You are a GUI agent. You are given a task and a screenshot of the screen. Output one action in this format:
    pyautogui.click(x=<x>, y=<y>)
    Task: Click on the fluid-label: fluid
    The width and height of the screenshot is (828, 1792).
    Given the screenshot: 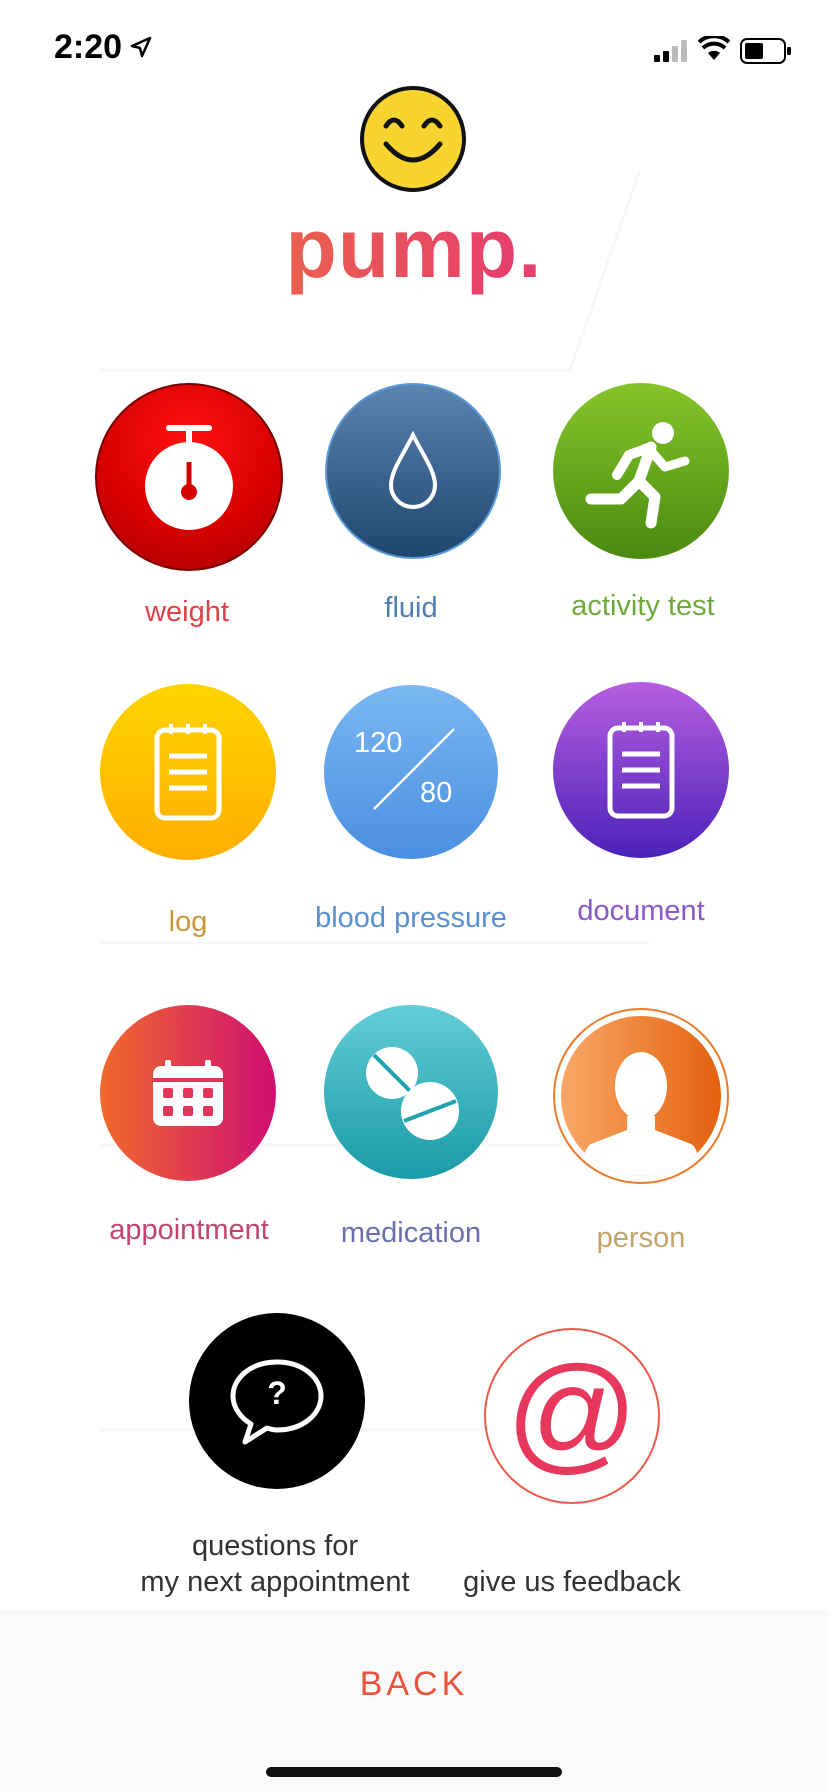 What is the action you would take?
    pyautogui.click(x=411, y=608)
    